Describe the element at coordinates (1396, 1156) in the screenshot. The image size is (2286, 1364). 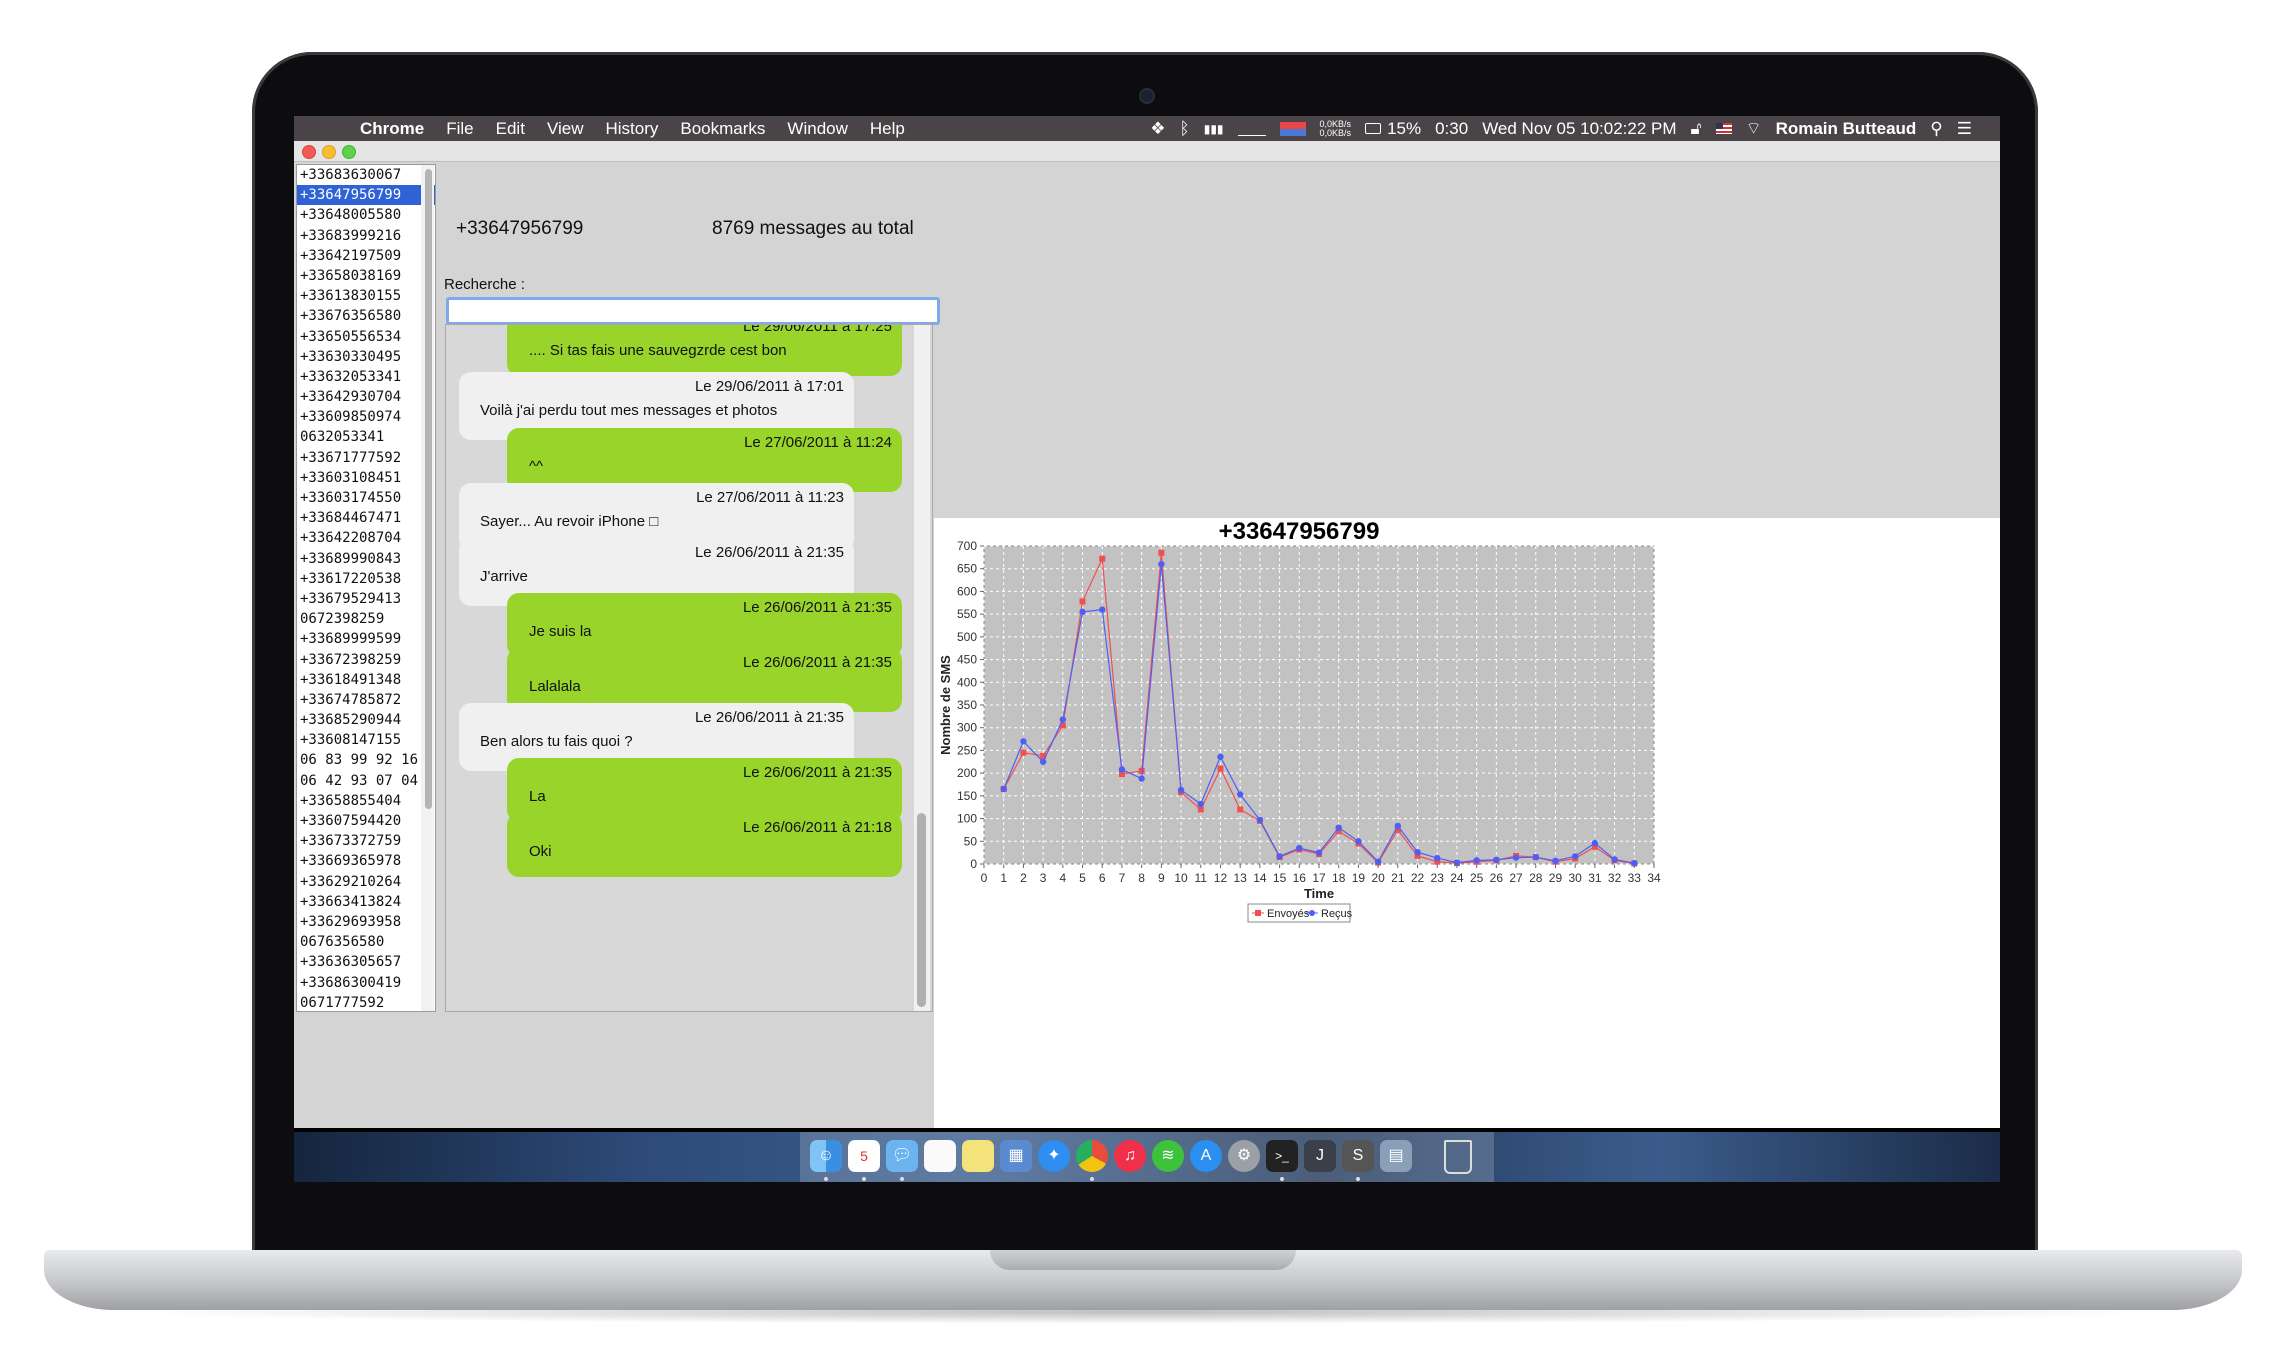
I see `utility-icon: ▤` at that location.